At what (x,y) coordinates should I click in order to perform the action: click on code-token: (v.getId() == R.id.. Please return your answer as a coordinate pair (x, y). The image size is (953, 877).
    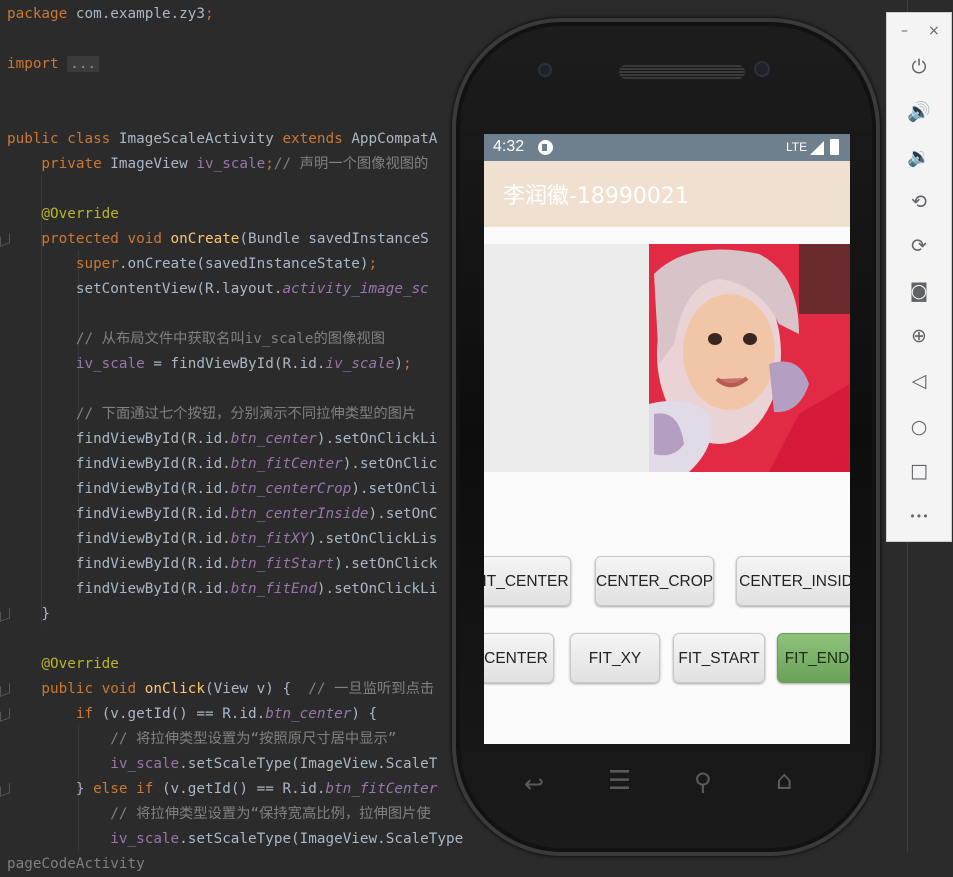
    Looking at the image, I should click on (243, 789).